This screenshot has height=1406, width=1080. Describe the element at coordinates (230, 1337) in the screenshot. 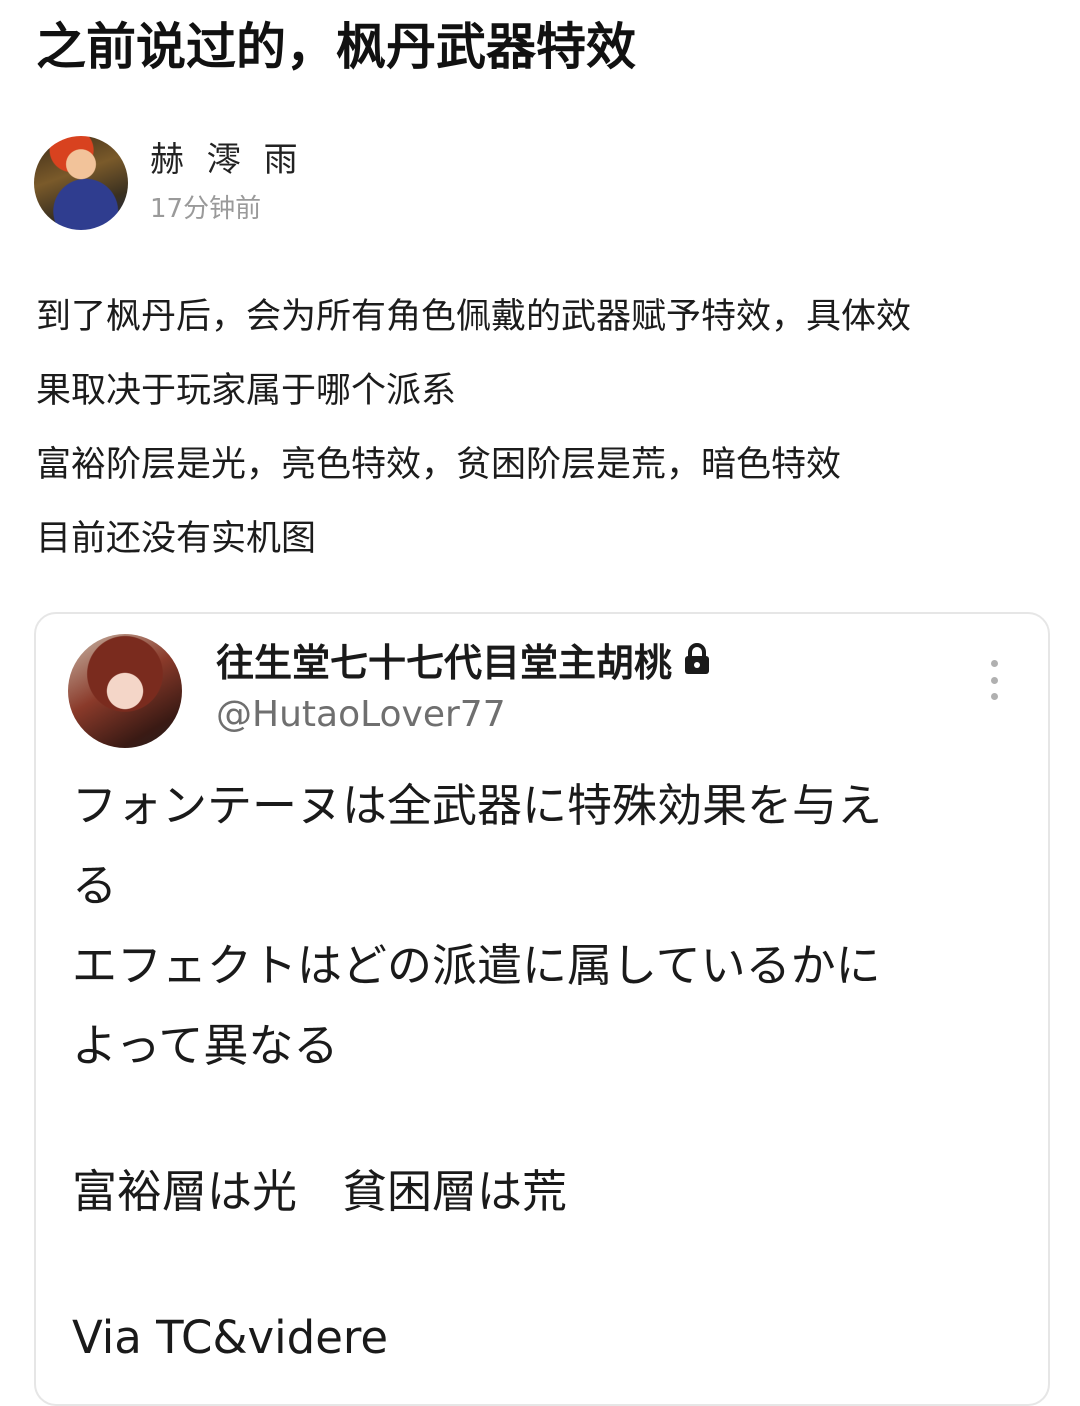

I see `tweet-line: Via TC&videre` at that location.